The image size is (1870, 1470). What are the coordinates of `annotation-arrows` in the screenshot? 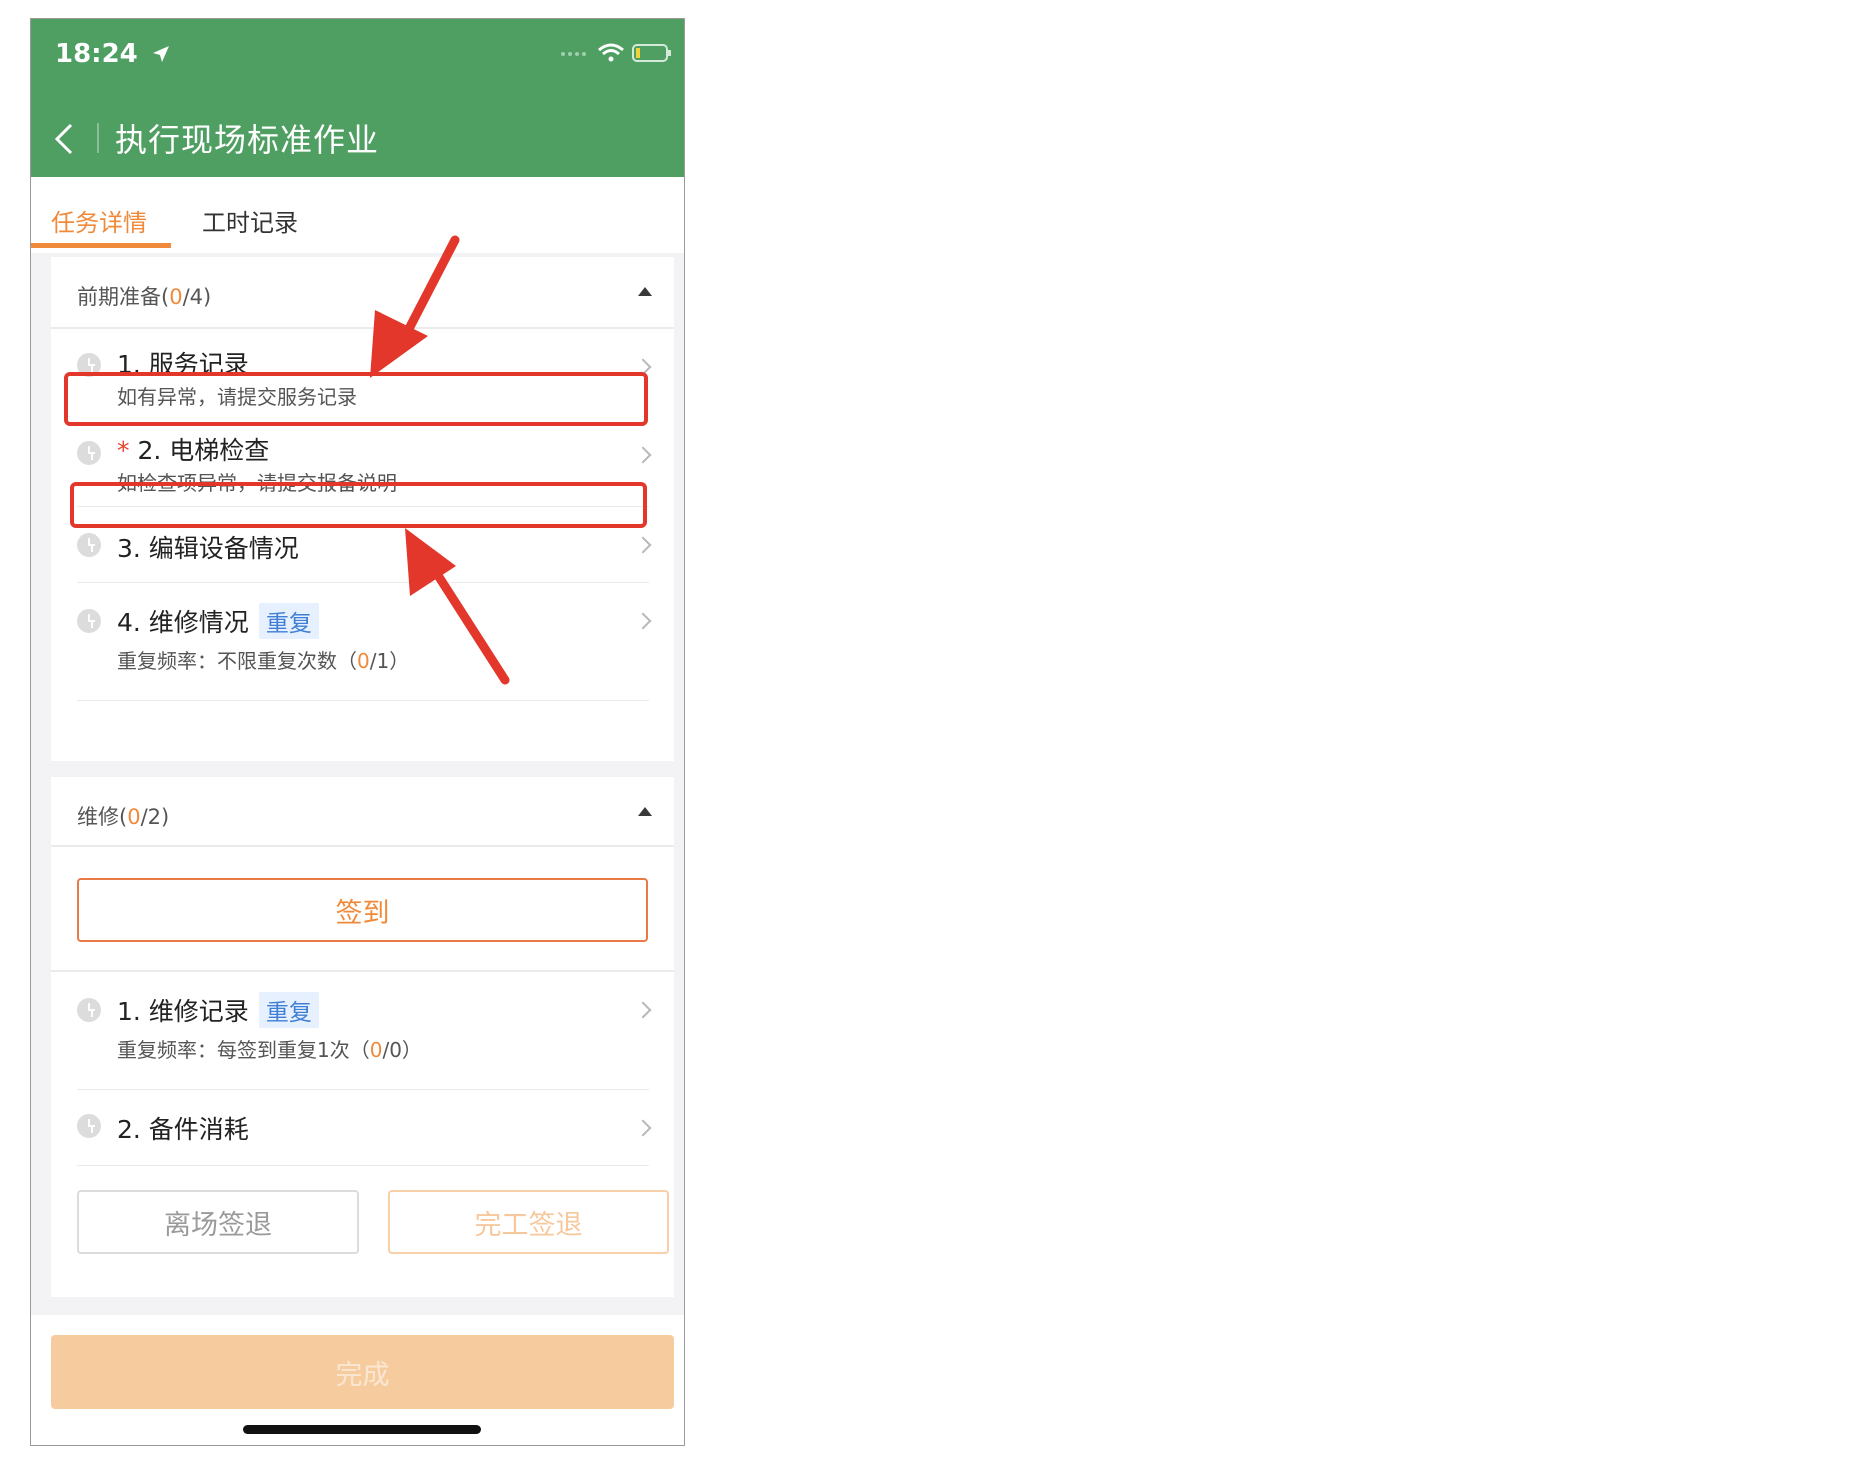 It's located at (440, 460).